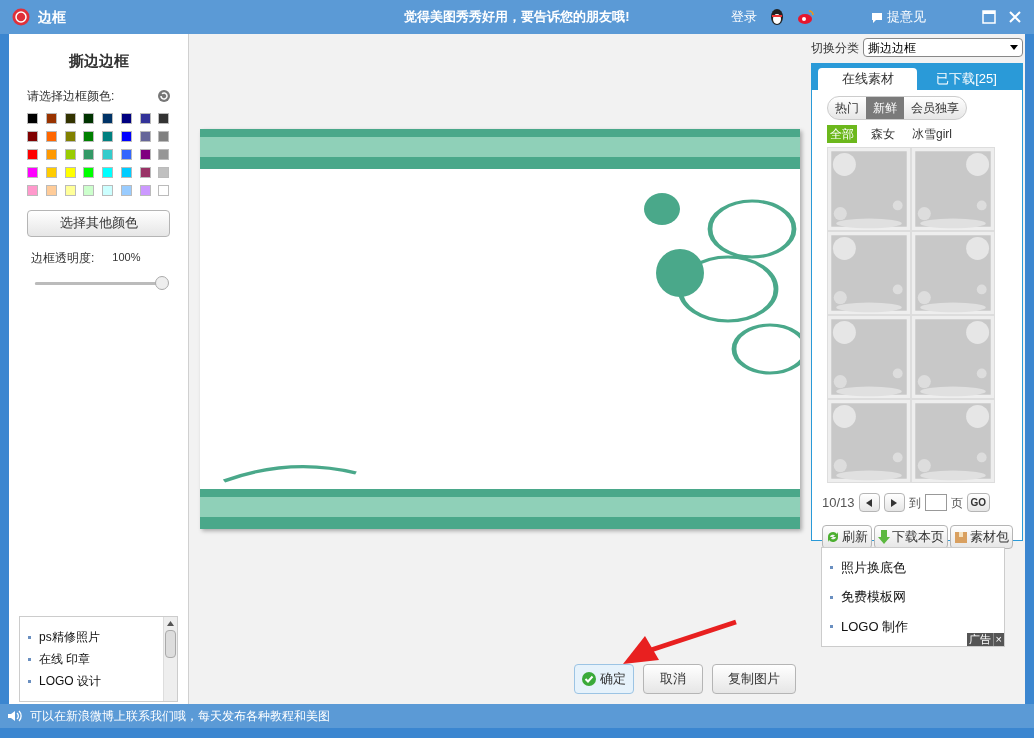 Image resolution: width=1034 pixels, height=738 pixels. What do you see at coordinates (70, 681) in the screenshot?
I see `ad-link: LOGO 设计` at bounding box center [70, 681].